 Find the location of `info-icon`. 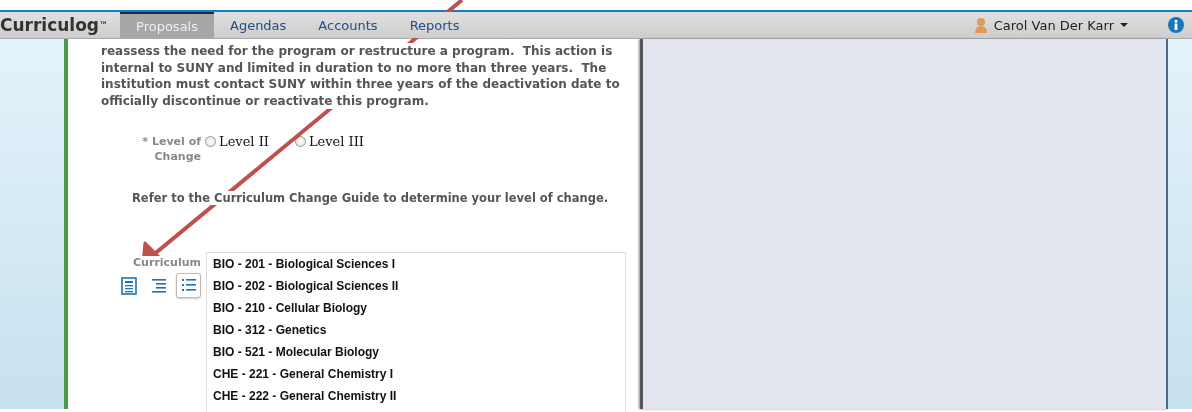

info-icon is located at coordinates (1176, 25).